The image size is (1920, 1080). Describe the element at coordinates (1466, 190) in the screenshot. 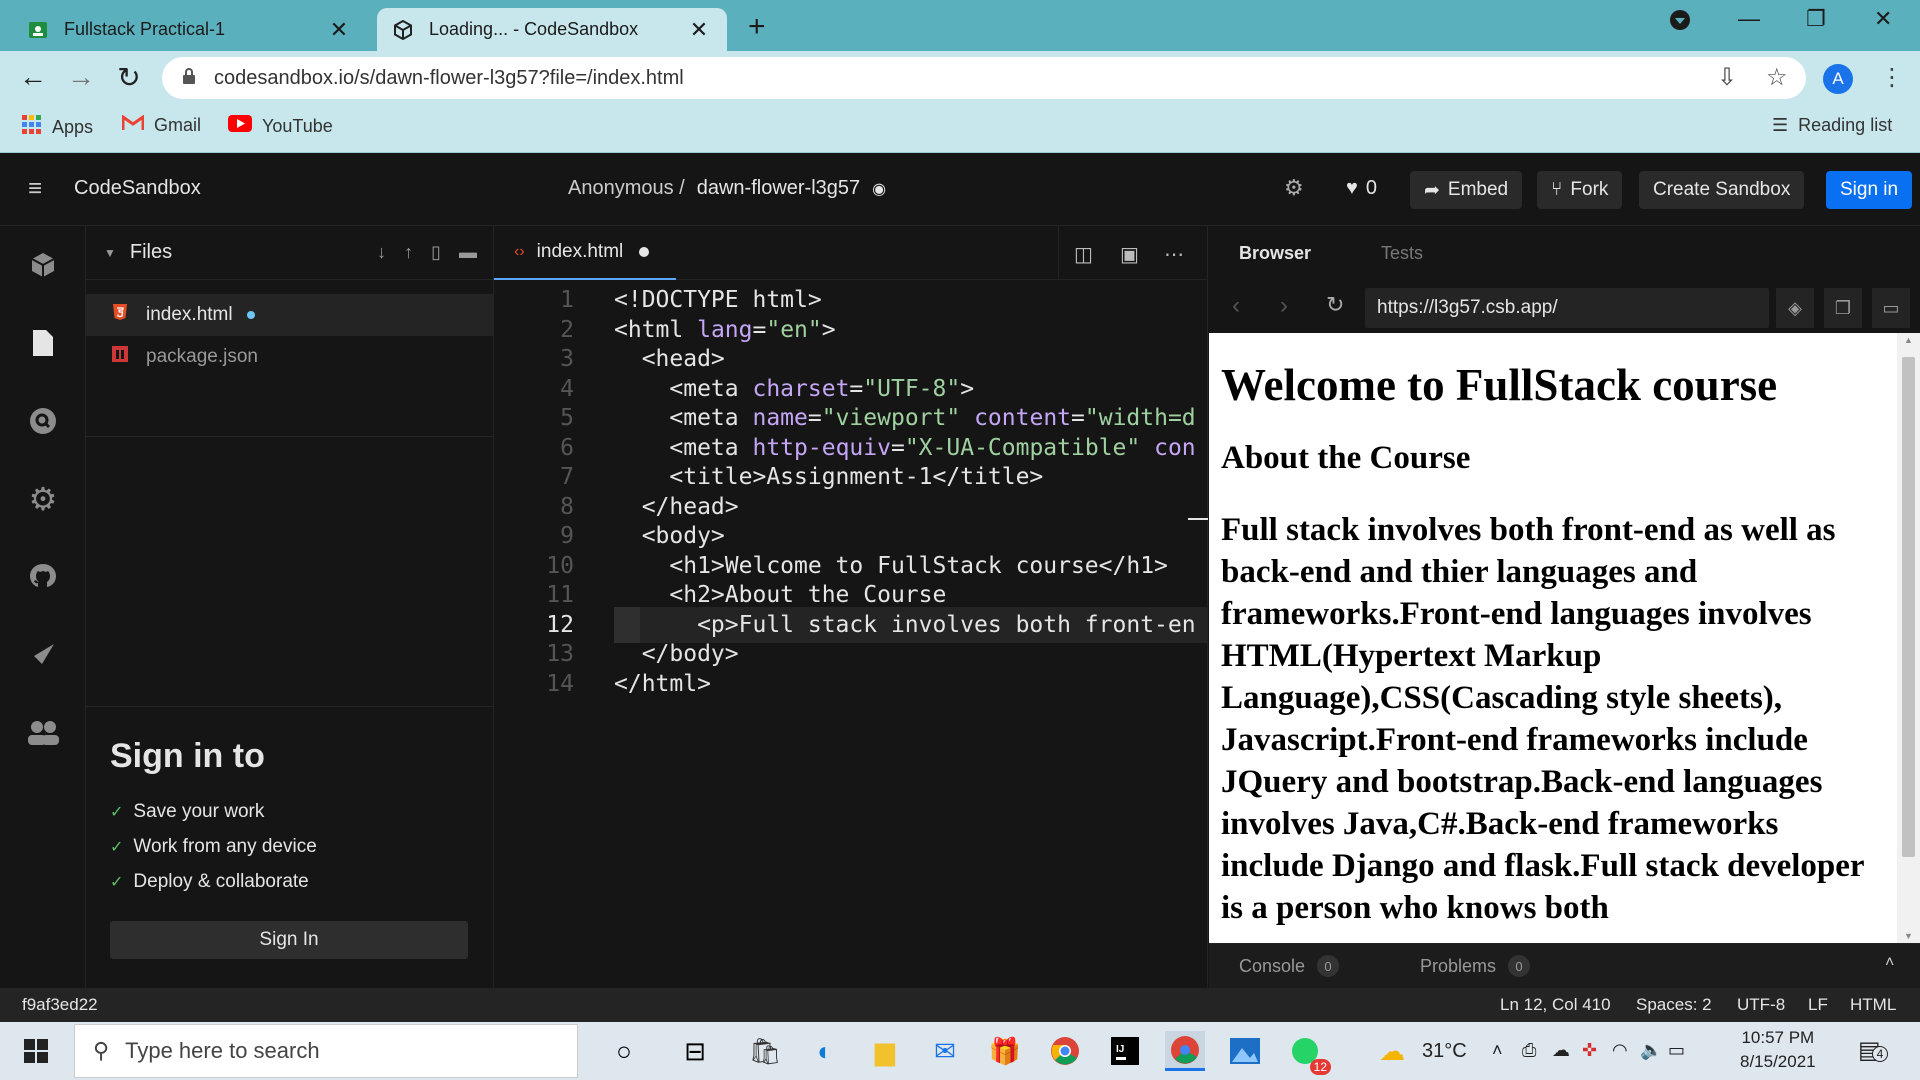

I see `embed-button: ➦ Embed` at that location.